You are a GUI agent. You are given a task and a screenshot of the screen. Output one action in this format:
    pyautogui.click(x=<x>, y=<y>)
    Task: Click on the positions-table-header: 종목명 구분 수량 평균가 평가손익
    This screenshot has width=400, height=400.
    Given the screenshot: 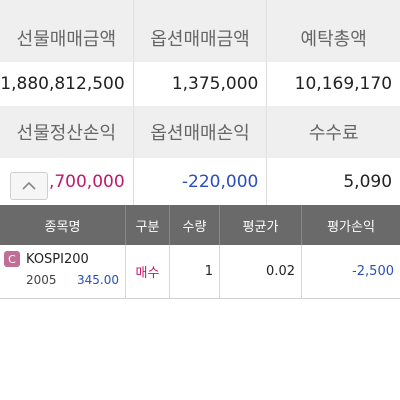 What is the action you would take?
    pyautogui.click(x=200, y=225)
    